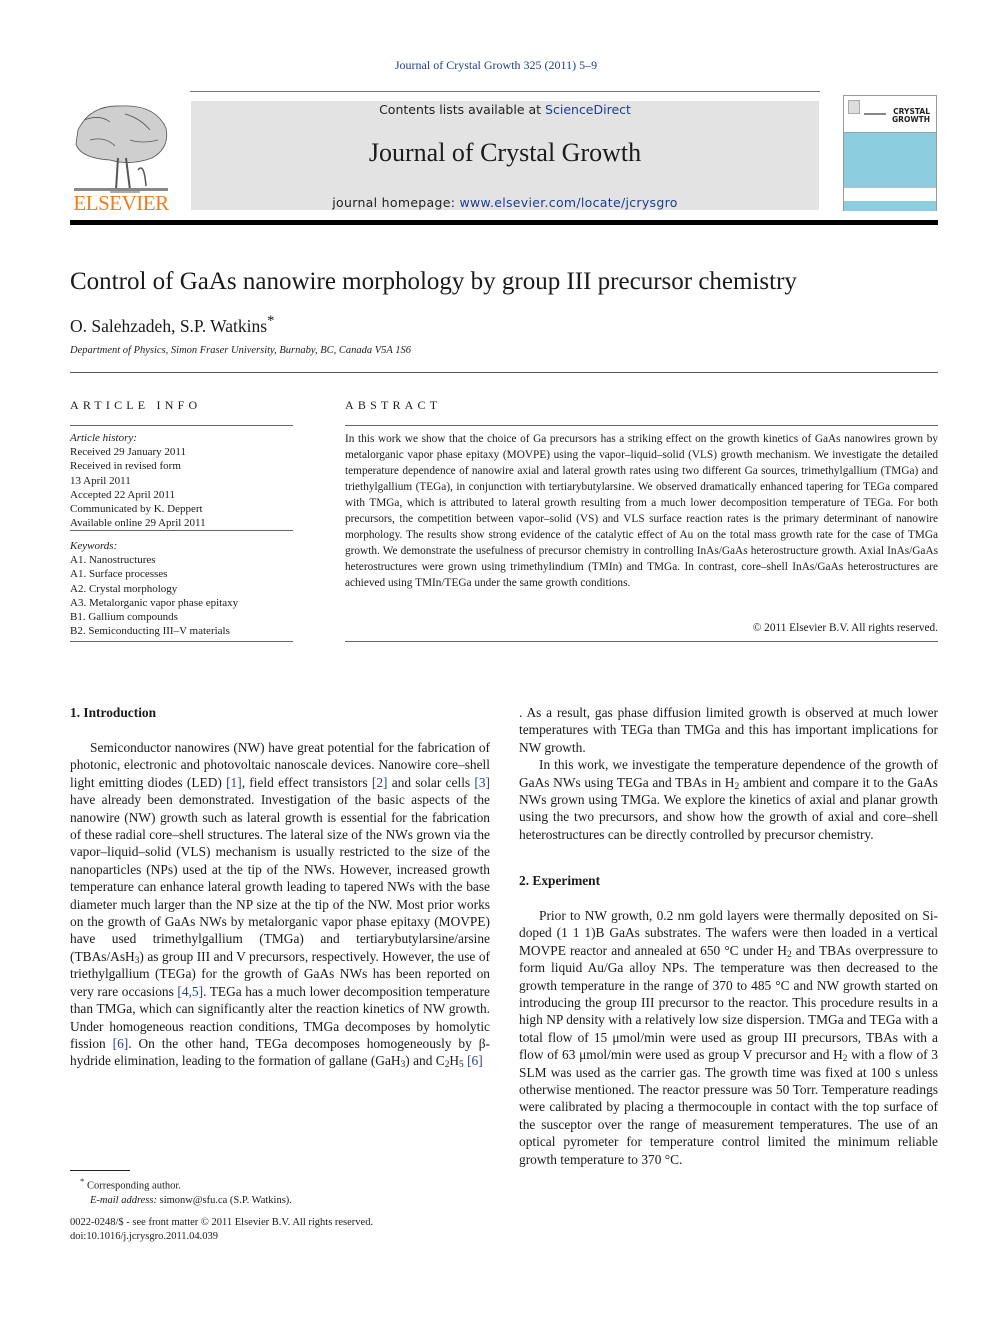 The image size is (992, 1323). I want to click on citation-link: [2], so click(380, 782).